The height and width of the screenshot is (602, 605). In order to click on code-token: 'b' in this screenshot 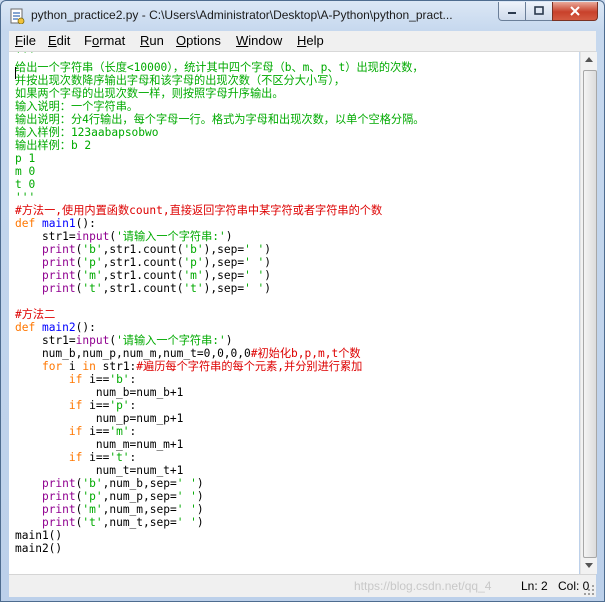, I will do `click(119, 379)`.